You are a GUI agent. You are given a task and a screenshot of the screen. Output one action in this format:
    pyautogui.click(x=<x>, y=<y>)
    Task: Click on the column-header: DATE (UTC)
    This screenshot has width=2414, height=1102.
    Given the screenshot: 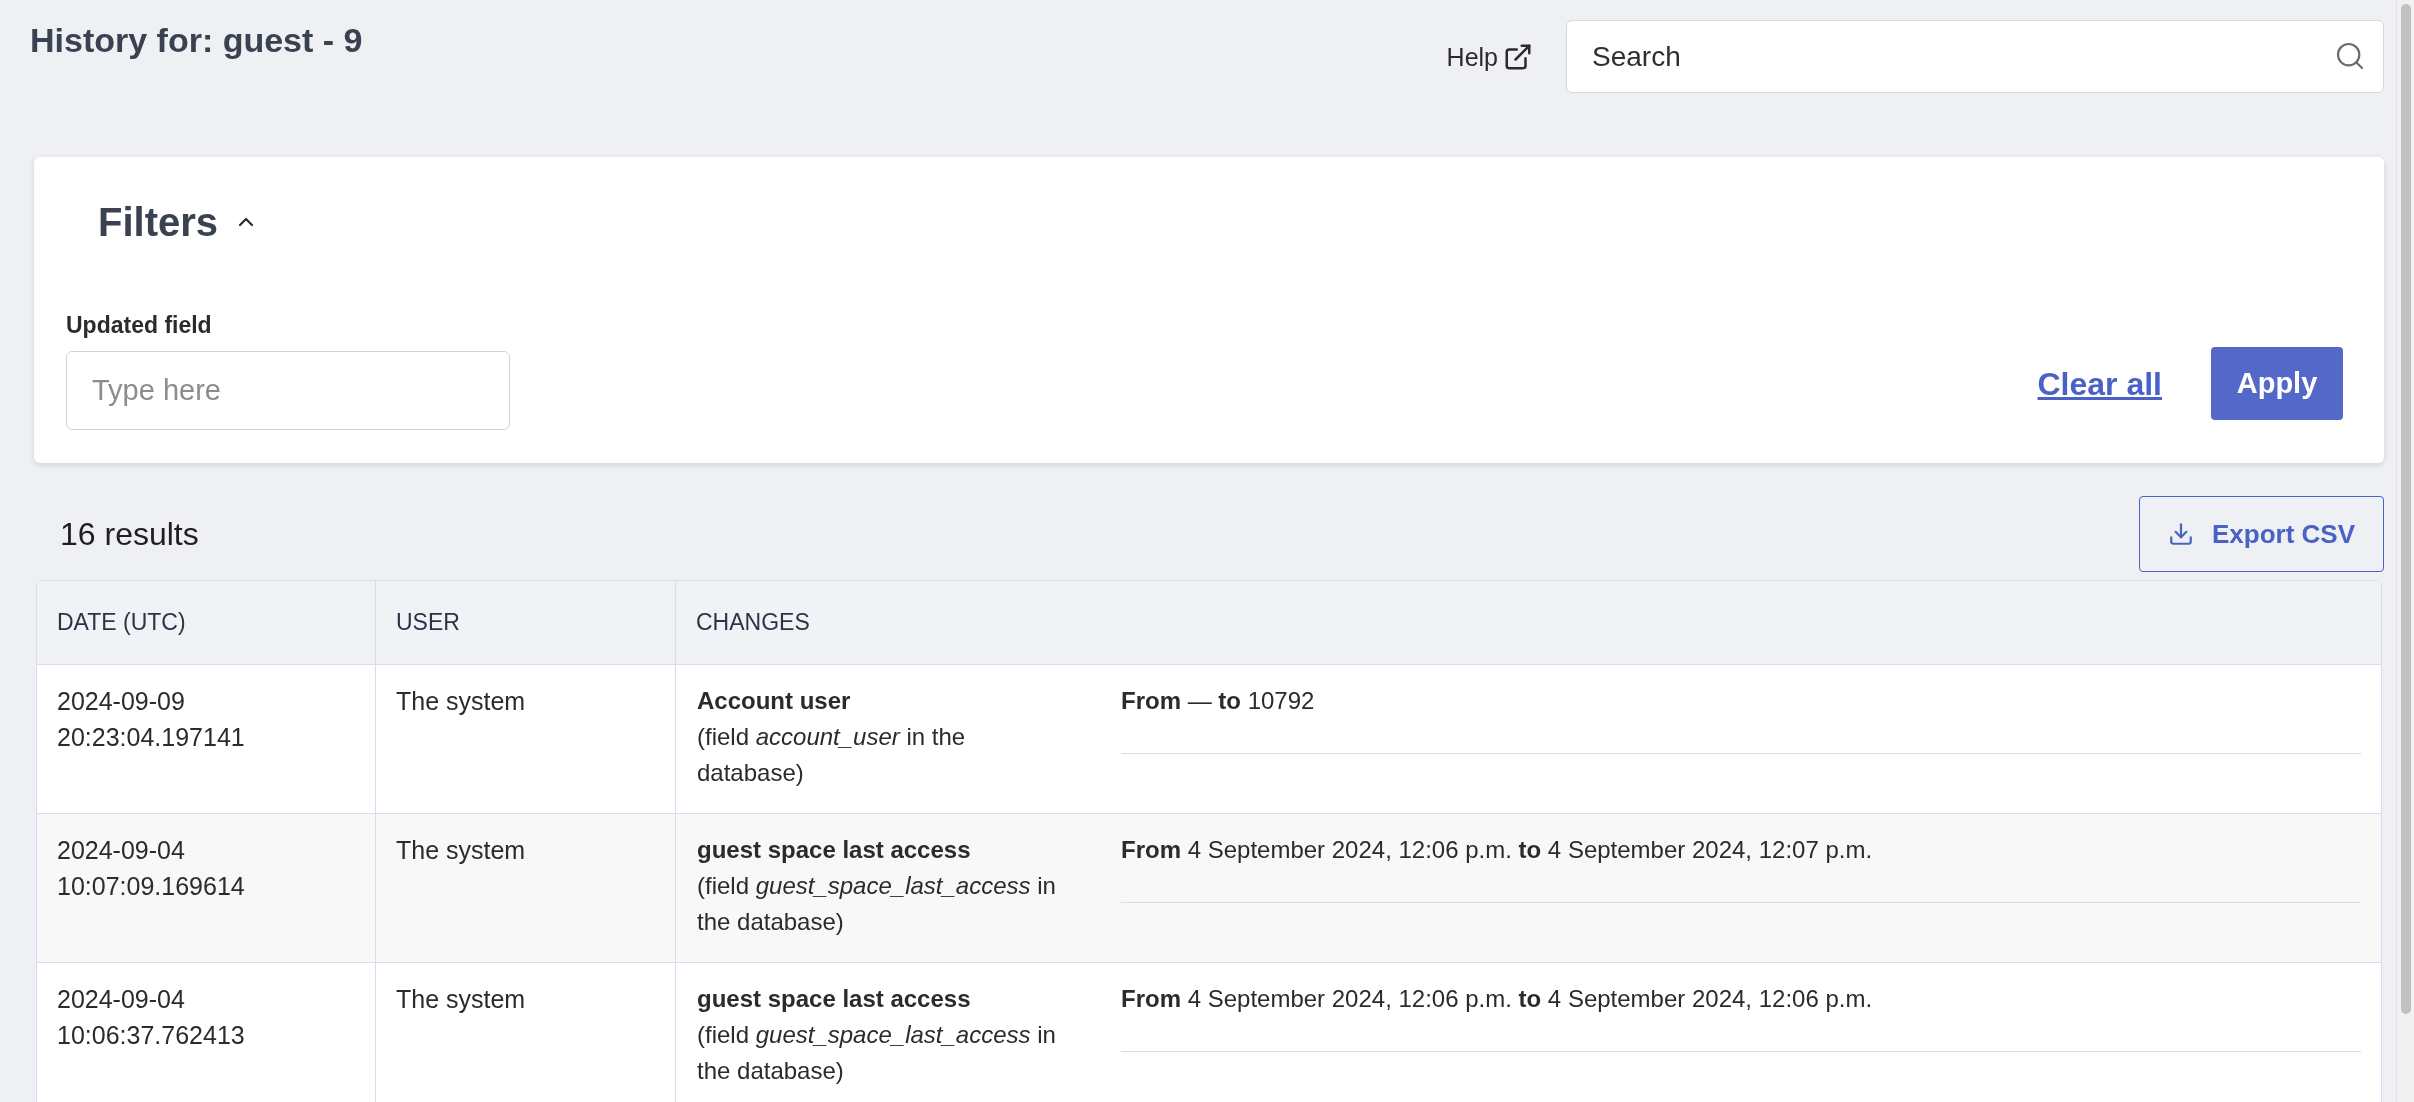 What is the action you would take?
    pyautogui.click(x=121, y=623)
    